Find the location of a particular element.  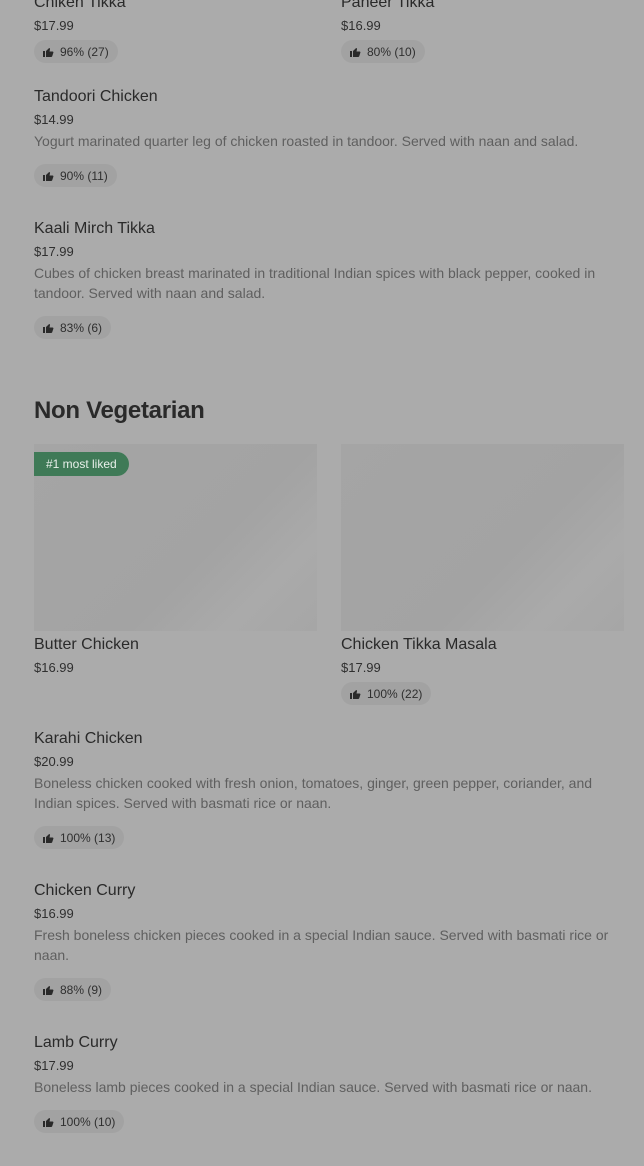

item-name: Paneer Tikka is located at coordinates (387, 6).